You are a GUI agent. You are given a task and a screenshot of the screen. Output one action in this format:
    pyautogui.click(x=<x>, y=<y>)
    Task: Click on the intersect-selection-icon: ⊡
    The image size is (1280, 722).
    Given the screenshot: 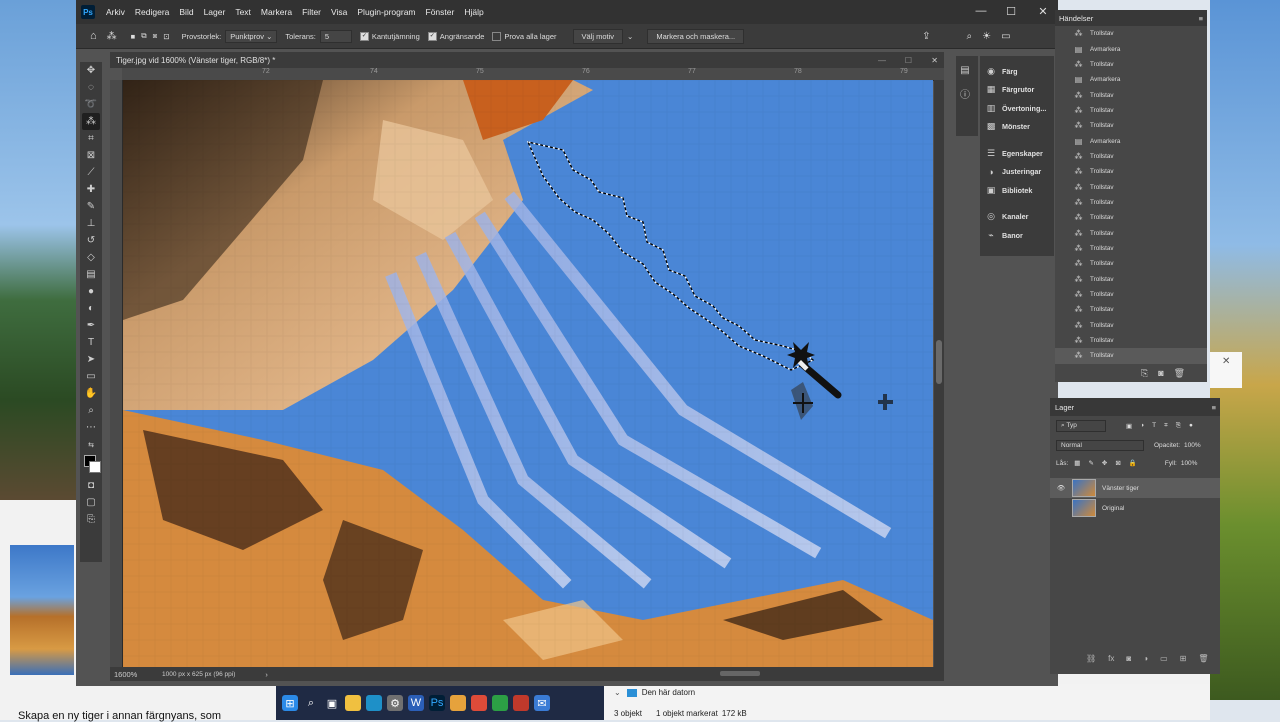 What is the action you would take?
    pyautogui.click(x=166, y=36)
    